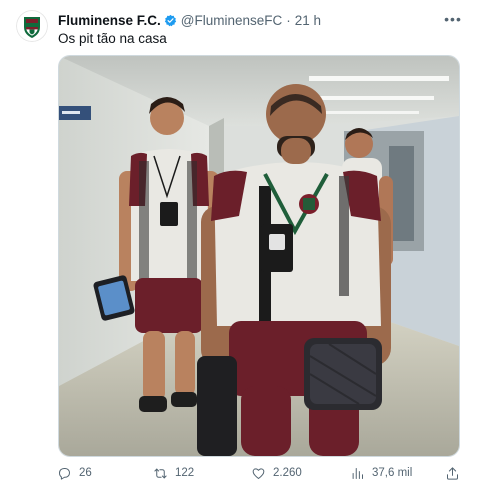 Image resolution: width=481 pixels, height=488 pixels. What do you see at coordinates (287, 473) in the screenshot?
I see `like-count: 2.260` at bounding box center [287, 473].